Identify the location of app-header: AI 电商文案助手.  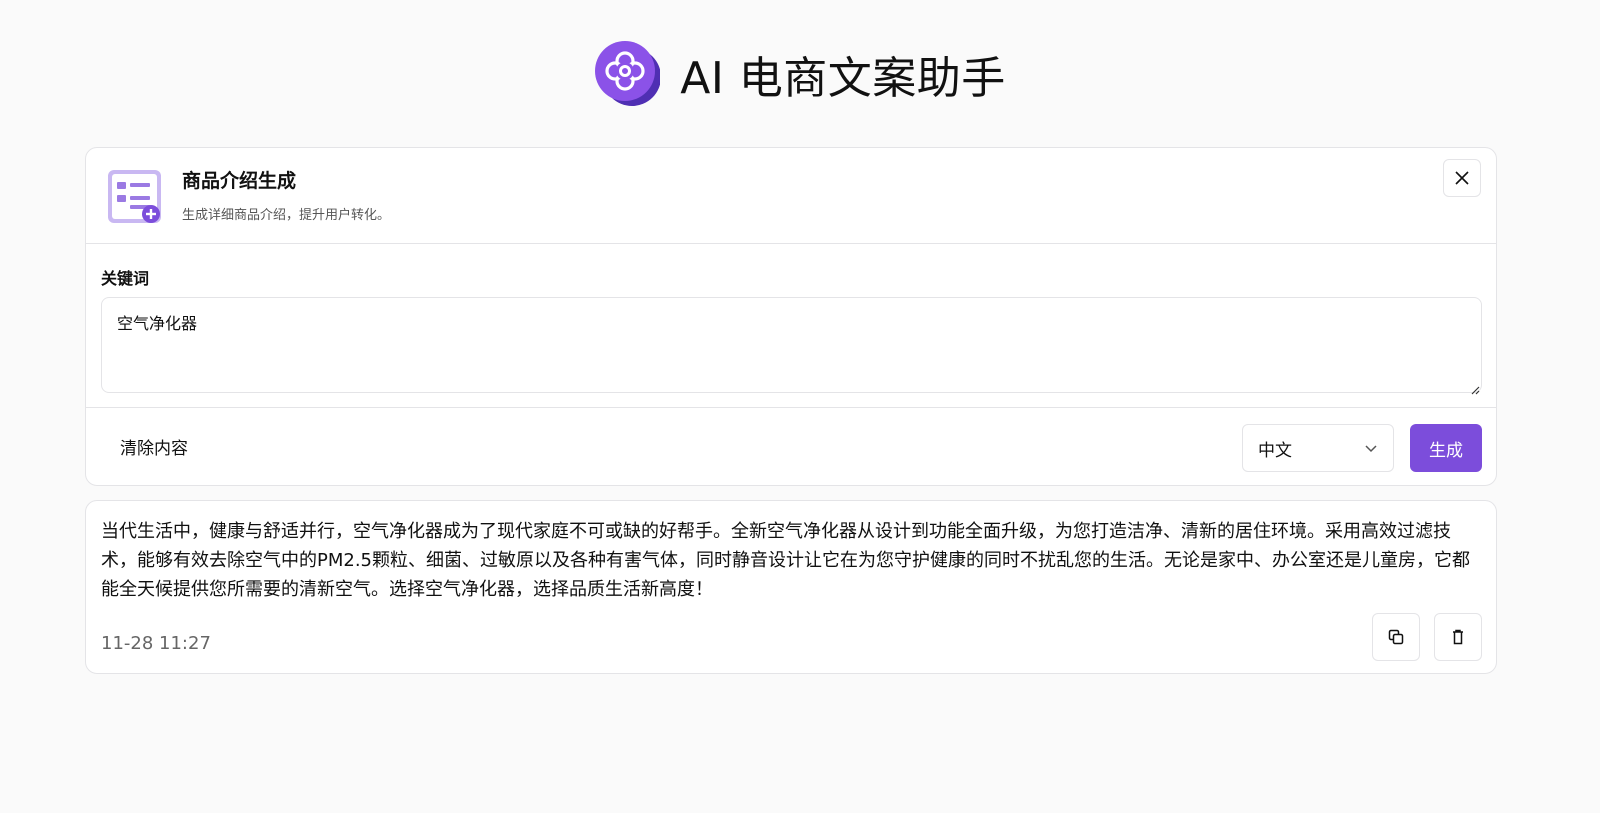
(800, 74).